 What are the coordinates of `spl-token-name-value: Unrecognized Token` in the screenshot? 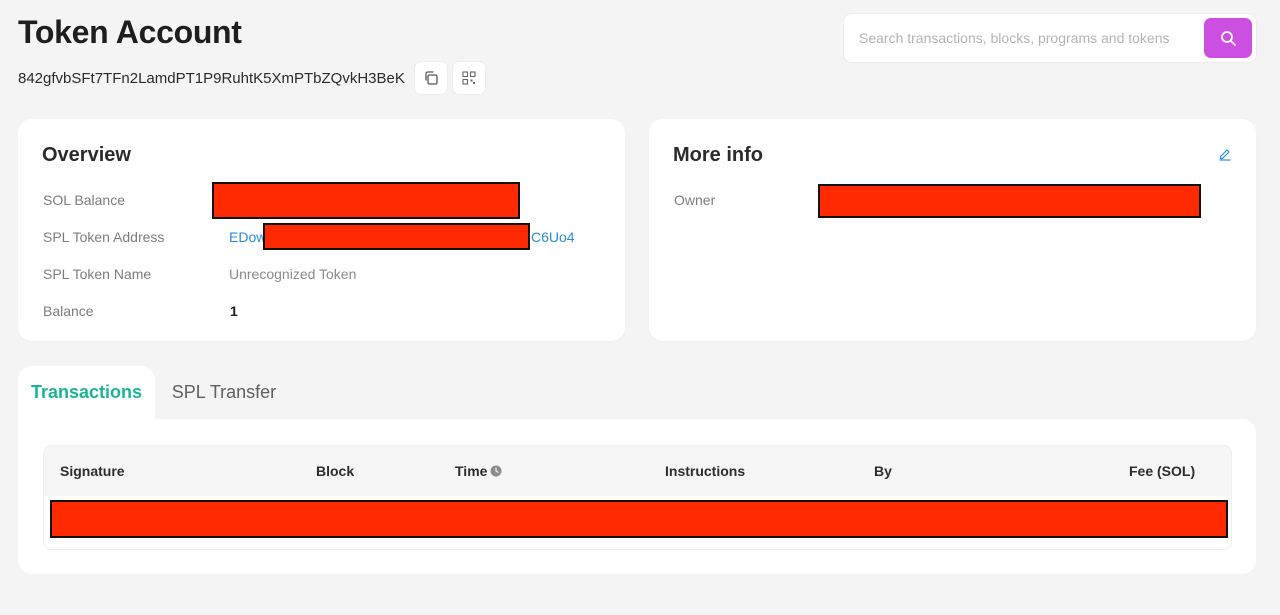 It's located at (293, 274).